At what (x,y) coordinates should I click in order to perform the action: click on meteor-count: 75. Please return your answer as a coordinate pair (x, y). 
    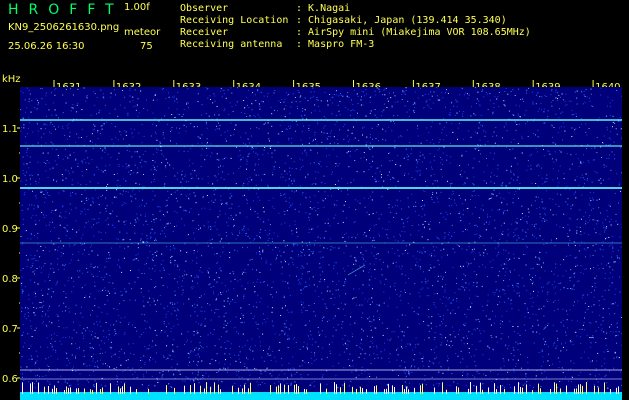
    Looking at the image, I should click on (146, 46).